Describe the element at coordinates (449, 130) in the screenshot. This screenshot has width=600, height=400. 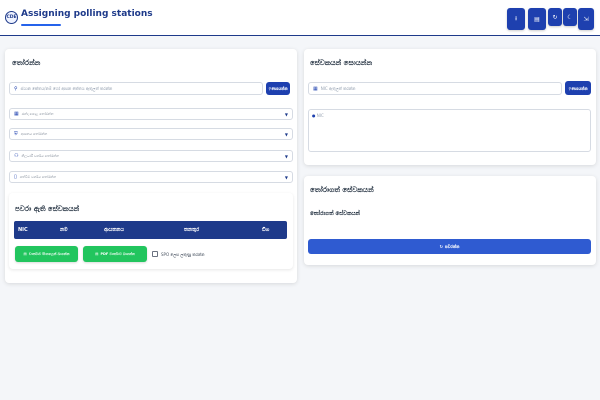
I see `nic-list-textarea: ● NIC` at that location.